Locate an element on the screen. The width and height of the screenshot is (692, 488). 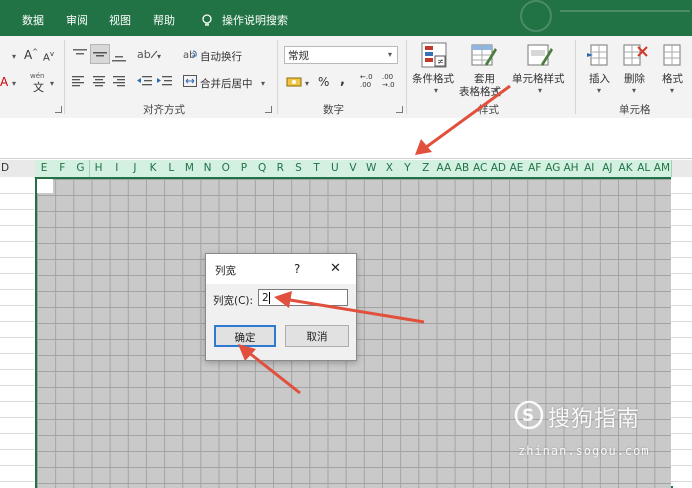
column-header-l: L is located at coordinates (172, 168).